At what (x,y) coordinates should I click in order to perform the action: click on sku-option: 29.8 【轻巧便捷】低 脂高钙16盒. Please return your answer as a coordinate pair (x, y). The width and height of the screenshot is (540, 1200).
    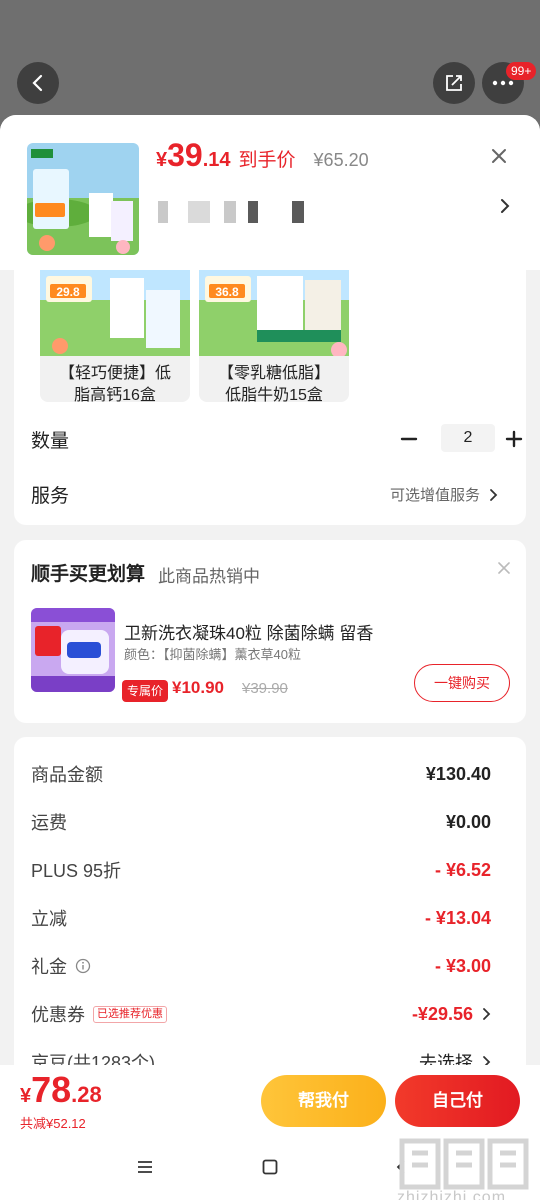
    Looking at the image, I should click on (115, 336).